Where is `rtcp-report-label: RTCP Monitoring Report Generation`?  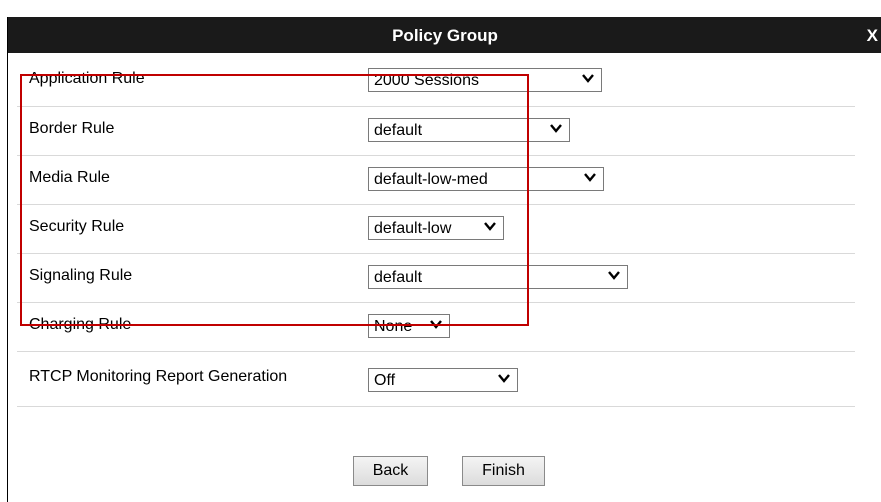
rtcp-report-label: RTCP Monitoring Report Generation is located at coordinates (158, 376).